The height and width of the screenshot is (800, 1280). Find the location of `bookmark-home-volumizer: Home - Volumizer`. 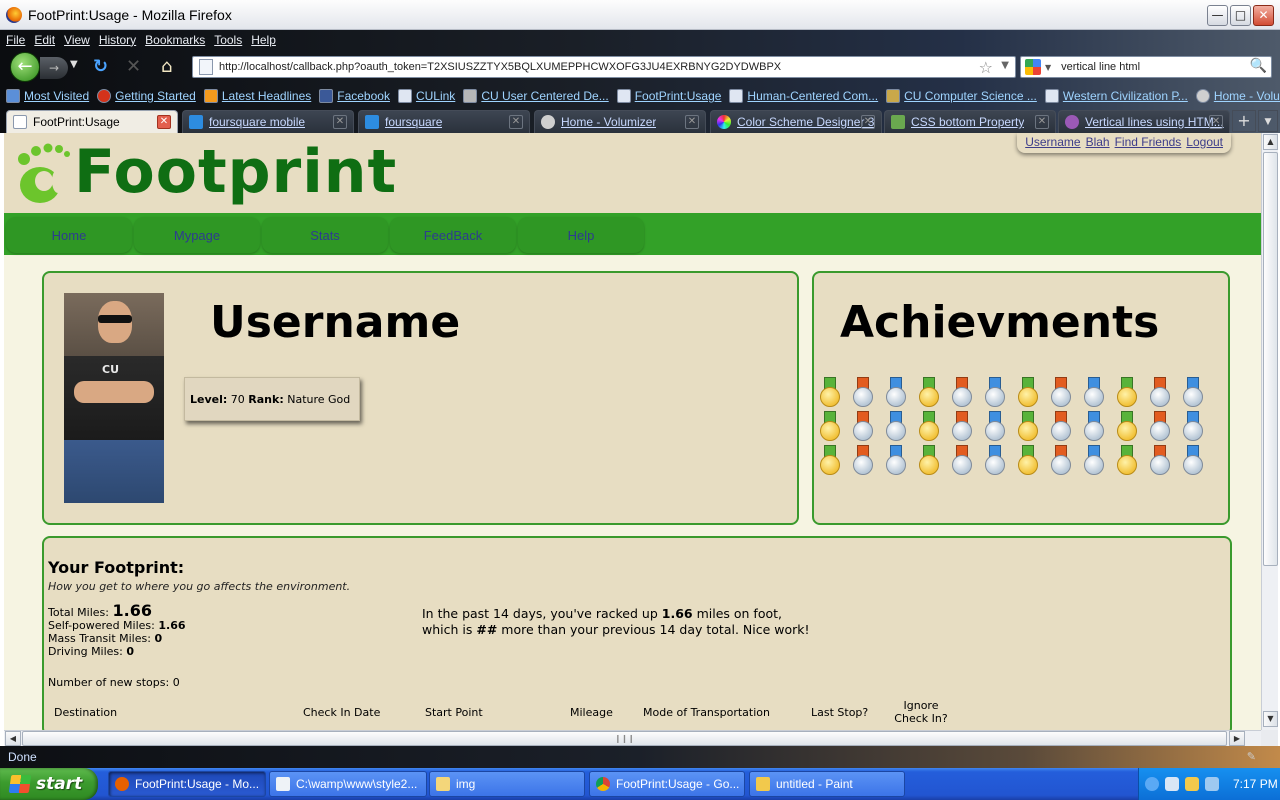

bookmark-home-volumizer: Home - Volumizer is located at coordinates (1237, 96).